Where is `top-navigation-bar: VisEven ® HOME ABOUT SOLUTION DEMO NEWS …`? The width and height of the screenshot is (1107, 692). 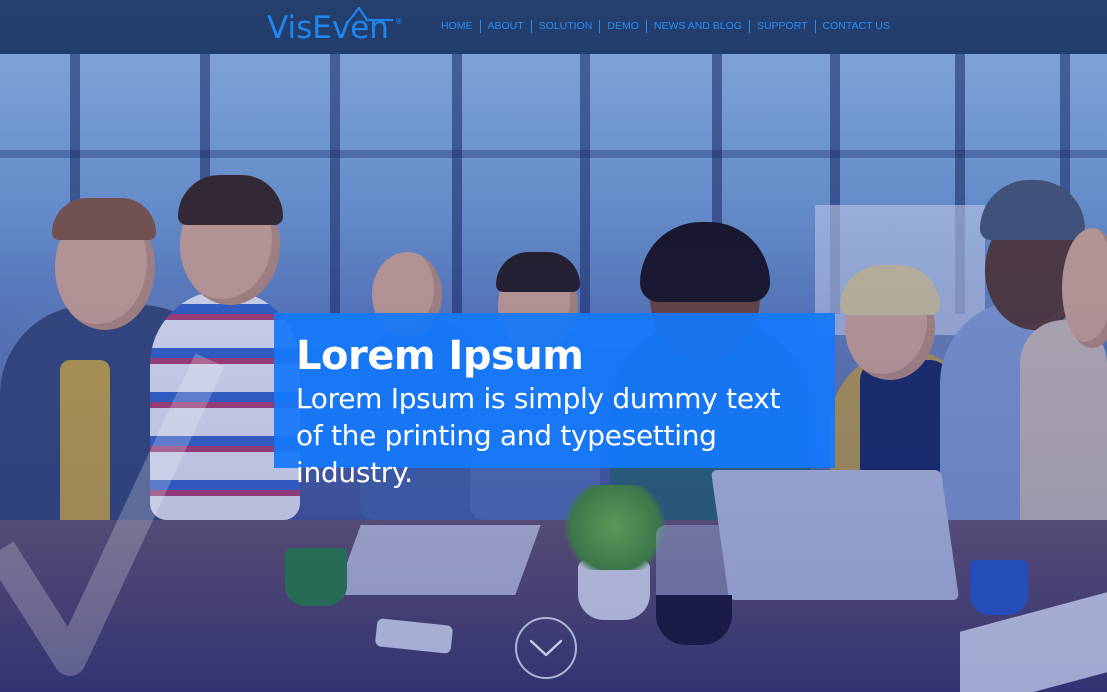 top-navigation-bar: VisEven ® HOME ABOUT SOLUTION DEMO NEWS … is located at coordinates (553, 27).